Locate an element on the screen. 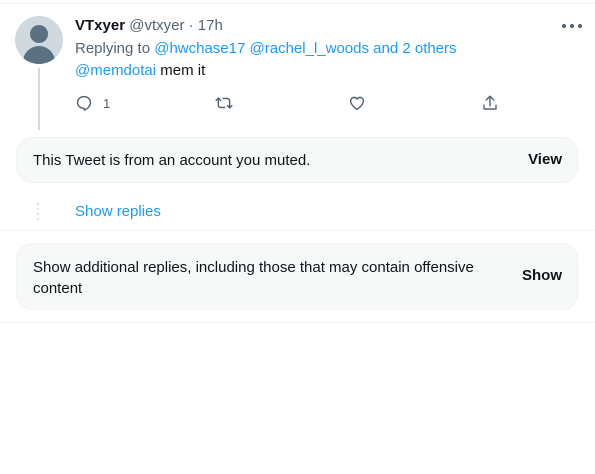  avatar-body-shape is located at coordinates (39, 55).